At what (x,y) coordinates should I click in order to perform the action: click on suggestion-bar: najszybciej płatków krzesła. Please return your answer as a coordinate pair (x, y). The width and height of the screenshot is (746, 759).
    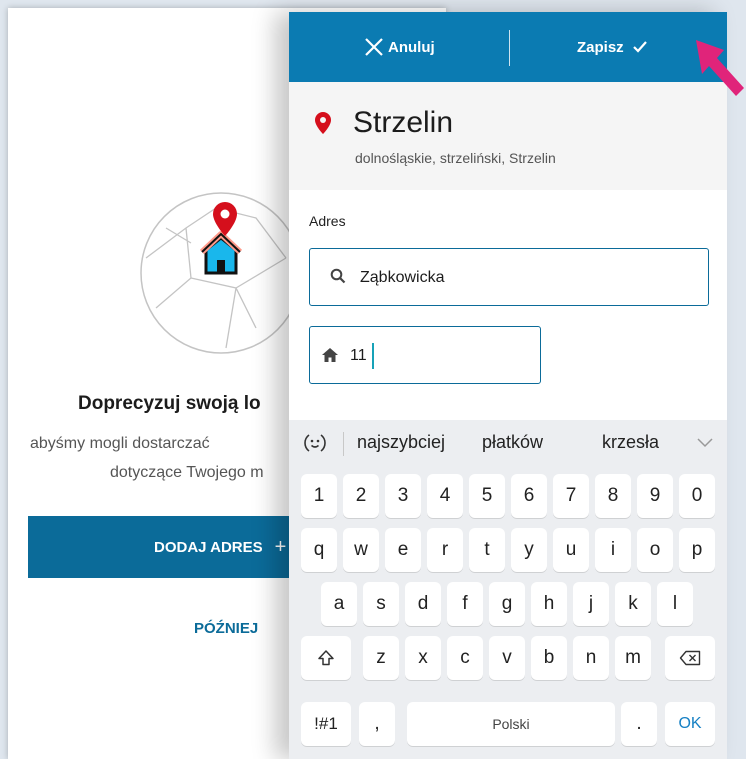
    Looking at the image, I should click on (508, 443).